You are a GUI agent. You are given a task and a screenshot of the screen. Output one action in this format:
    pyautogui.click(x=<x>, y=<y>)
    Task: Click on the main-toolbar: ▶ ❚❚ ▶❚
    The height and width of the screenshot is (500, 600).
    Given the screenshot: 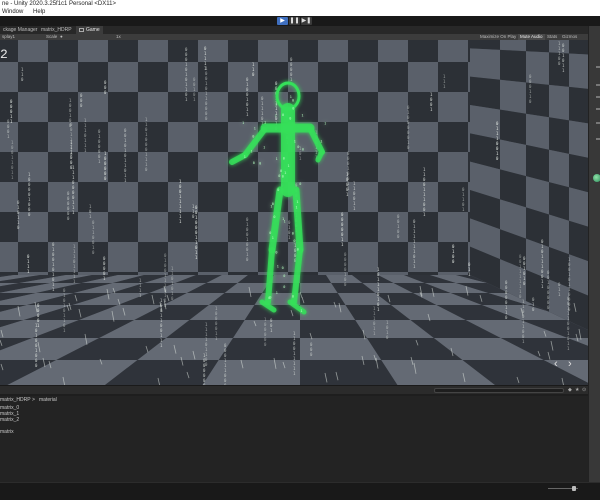 What is the action you would take?
    pyautogui.click(x=300, y=21)
    